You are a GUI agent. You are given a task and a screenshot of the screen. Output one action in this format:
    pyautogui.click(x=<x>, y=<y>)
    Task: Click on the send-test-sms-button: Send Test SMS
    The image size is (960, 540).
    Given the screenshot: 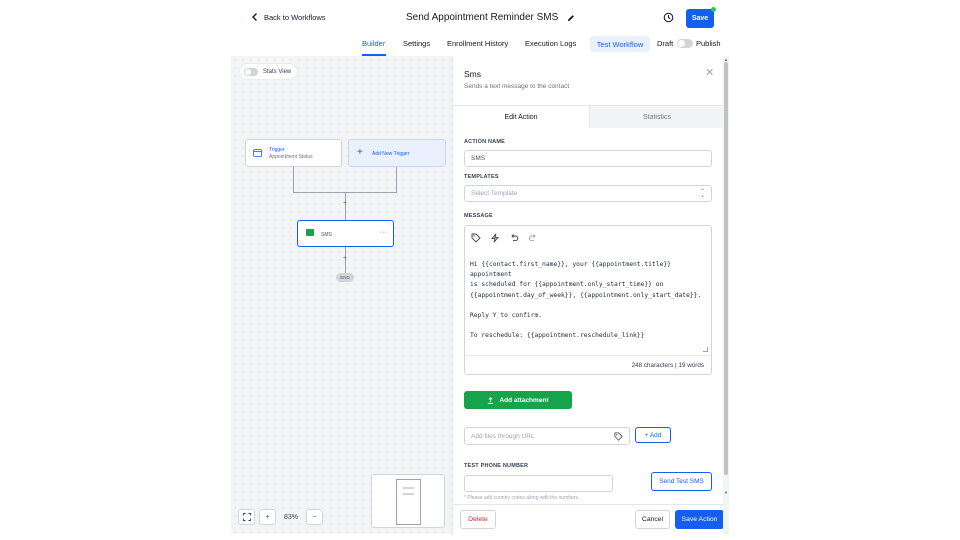 What is the action you would take?
    pyautogui.click(x=681, y=481)
    